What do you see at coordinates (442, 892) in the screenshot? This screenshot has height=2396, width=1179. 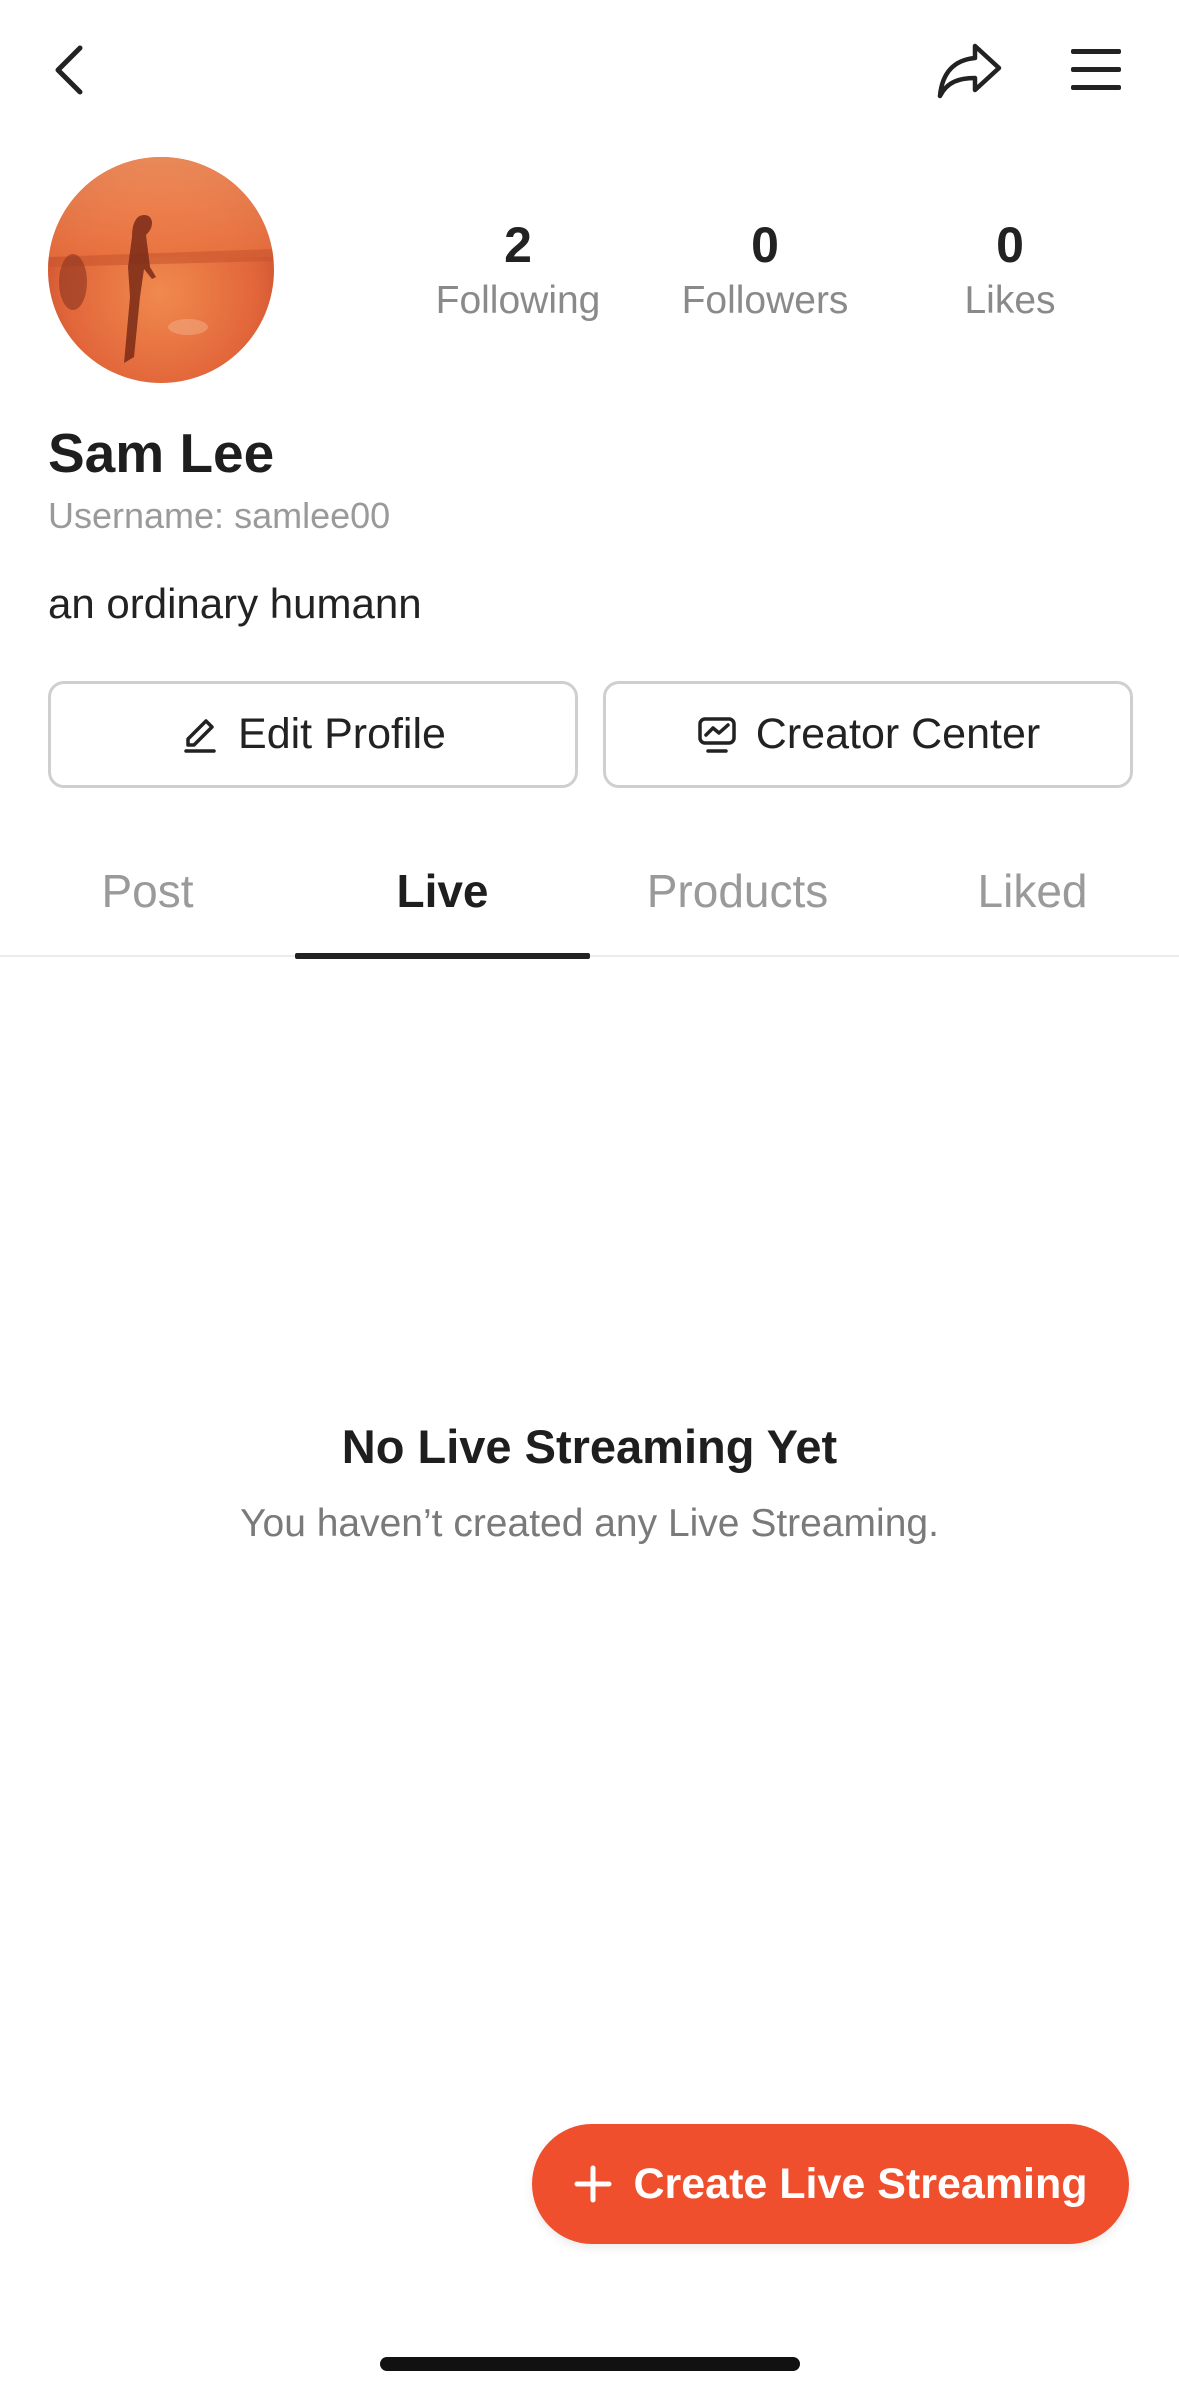 I see `tab-live: Live` at bounding box center [442, 892].